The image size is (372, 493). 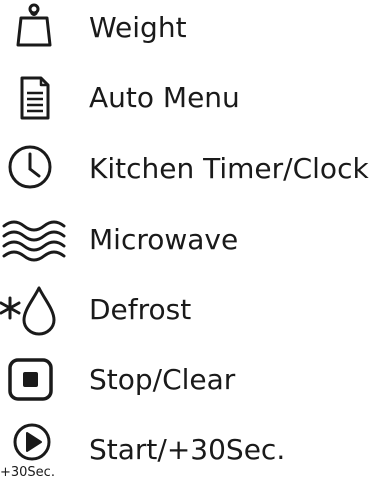 I want to click on icon-caption: +30Sec., so click(x=27, y=472).